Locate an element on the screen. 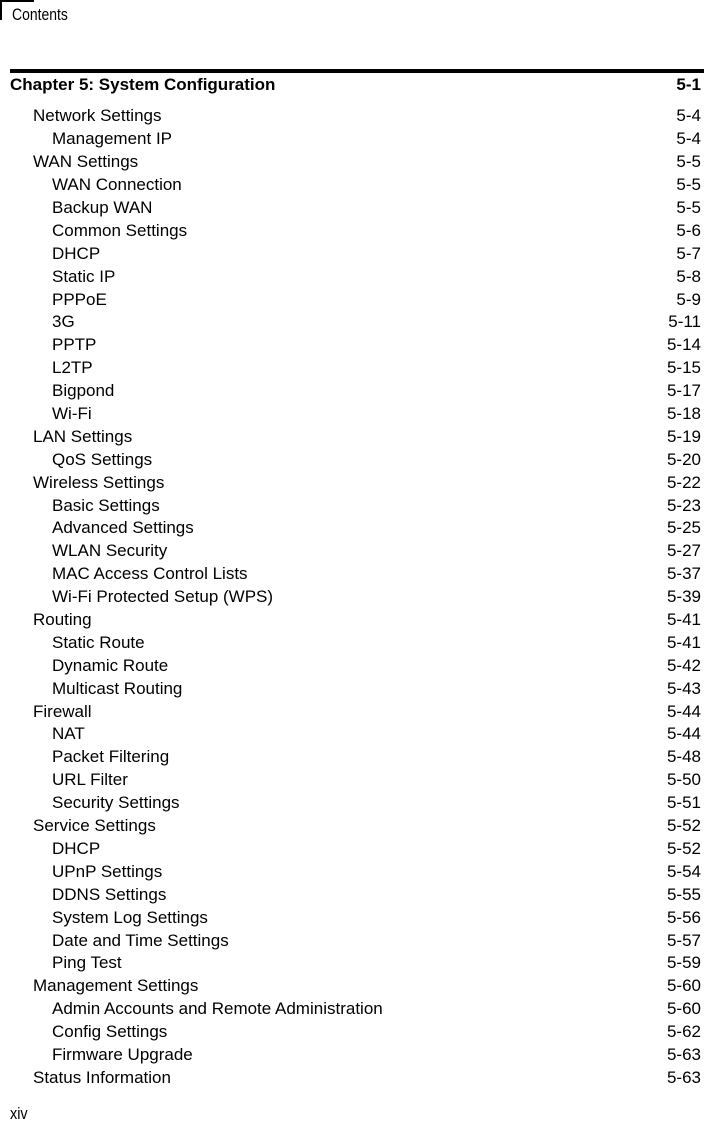 This screenshot has width=704, height=1124. chapter-entry: Chapter 5: System Configuration 5-1 is located at coordinates (355, 85).